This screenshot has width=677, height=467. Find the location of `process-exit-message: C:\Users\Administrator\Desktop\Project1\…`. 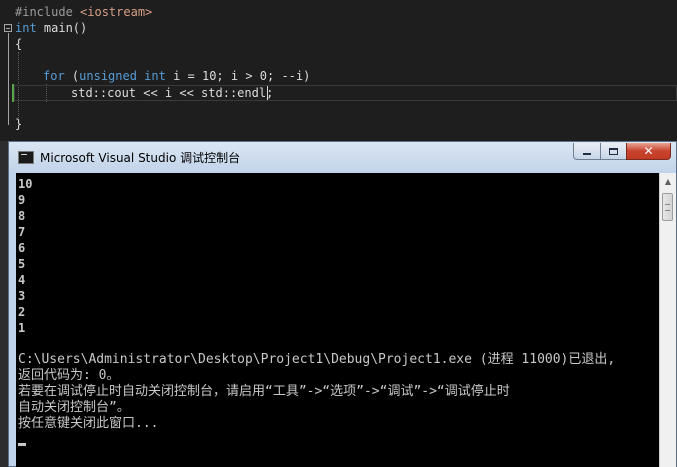

process-exit-message: C:\Users\Administrator\Desktop\Project1\… is located at coordinates (317, 359).